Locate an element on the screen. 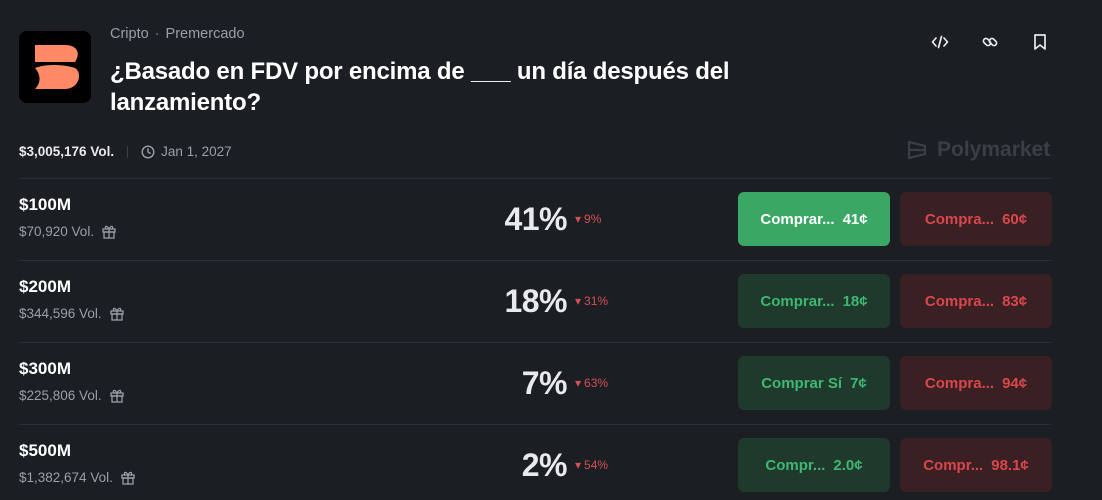  probability-change: ▾ 31% is located at coordinates (591, 301).